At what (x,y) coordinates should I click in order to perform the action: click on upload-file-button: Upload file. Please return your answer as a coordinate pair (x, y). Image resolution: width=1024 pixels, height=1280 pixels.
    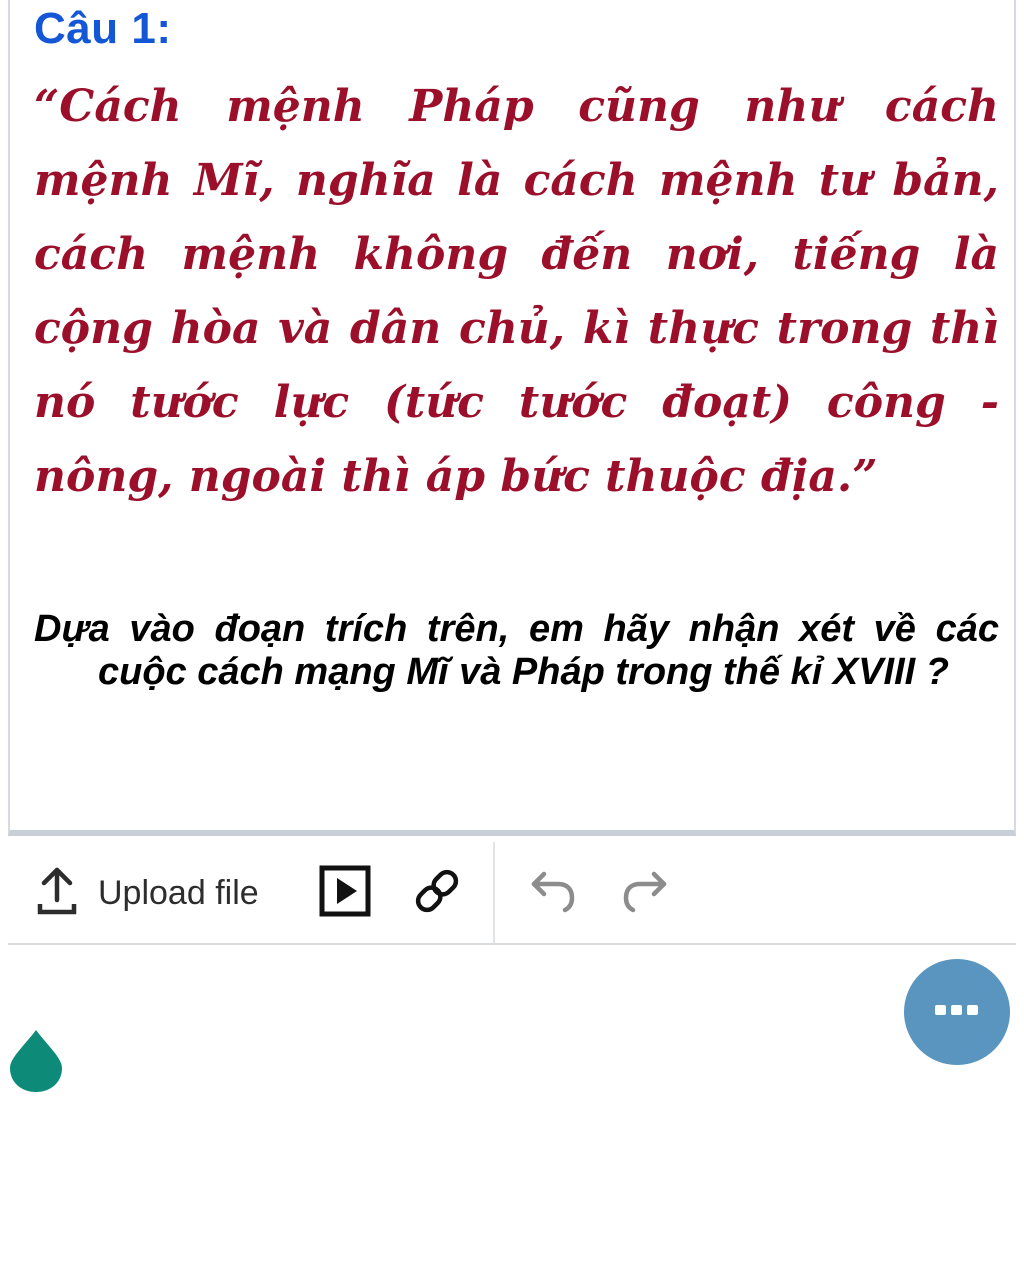
    Looking at the image, I should click on (147, 893).